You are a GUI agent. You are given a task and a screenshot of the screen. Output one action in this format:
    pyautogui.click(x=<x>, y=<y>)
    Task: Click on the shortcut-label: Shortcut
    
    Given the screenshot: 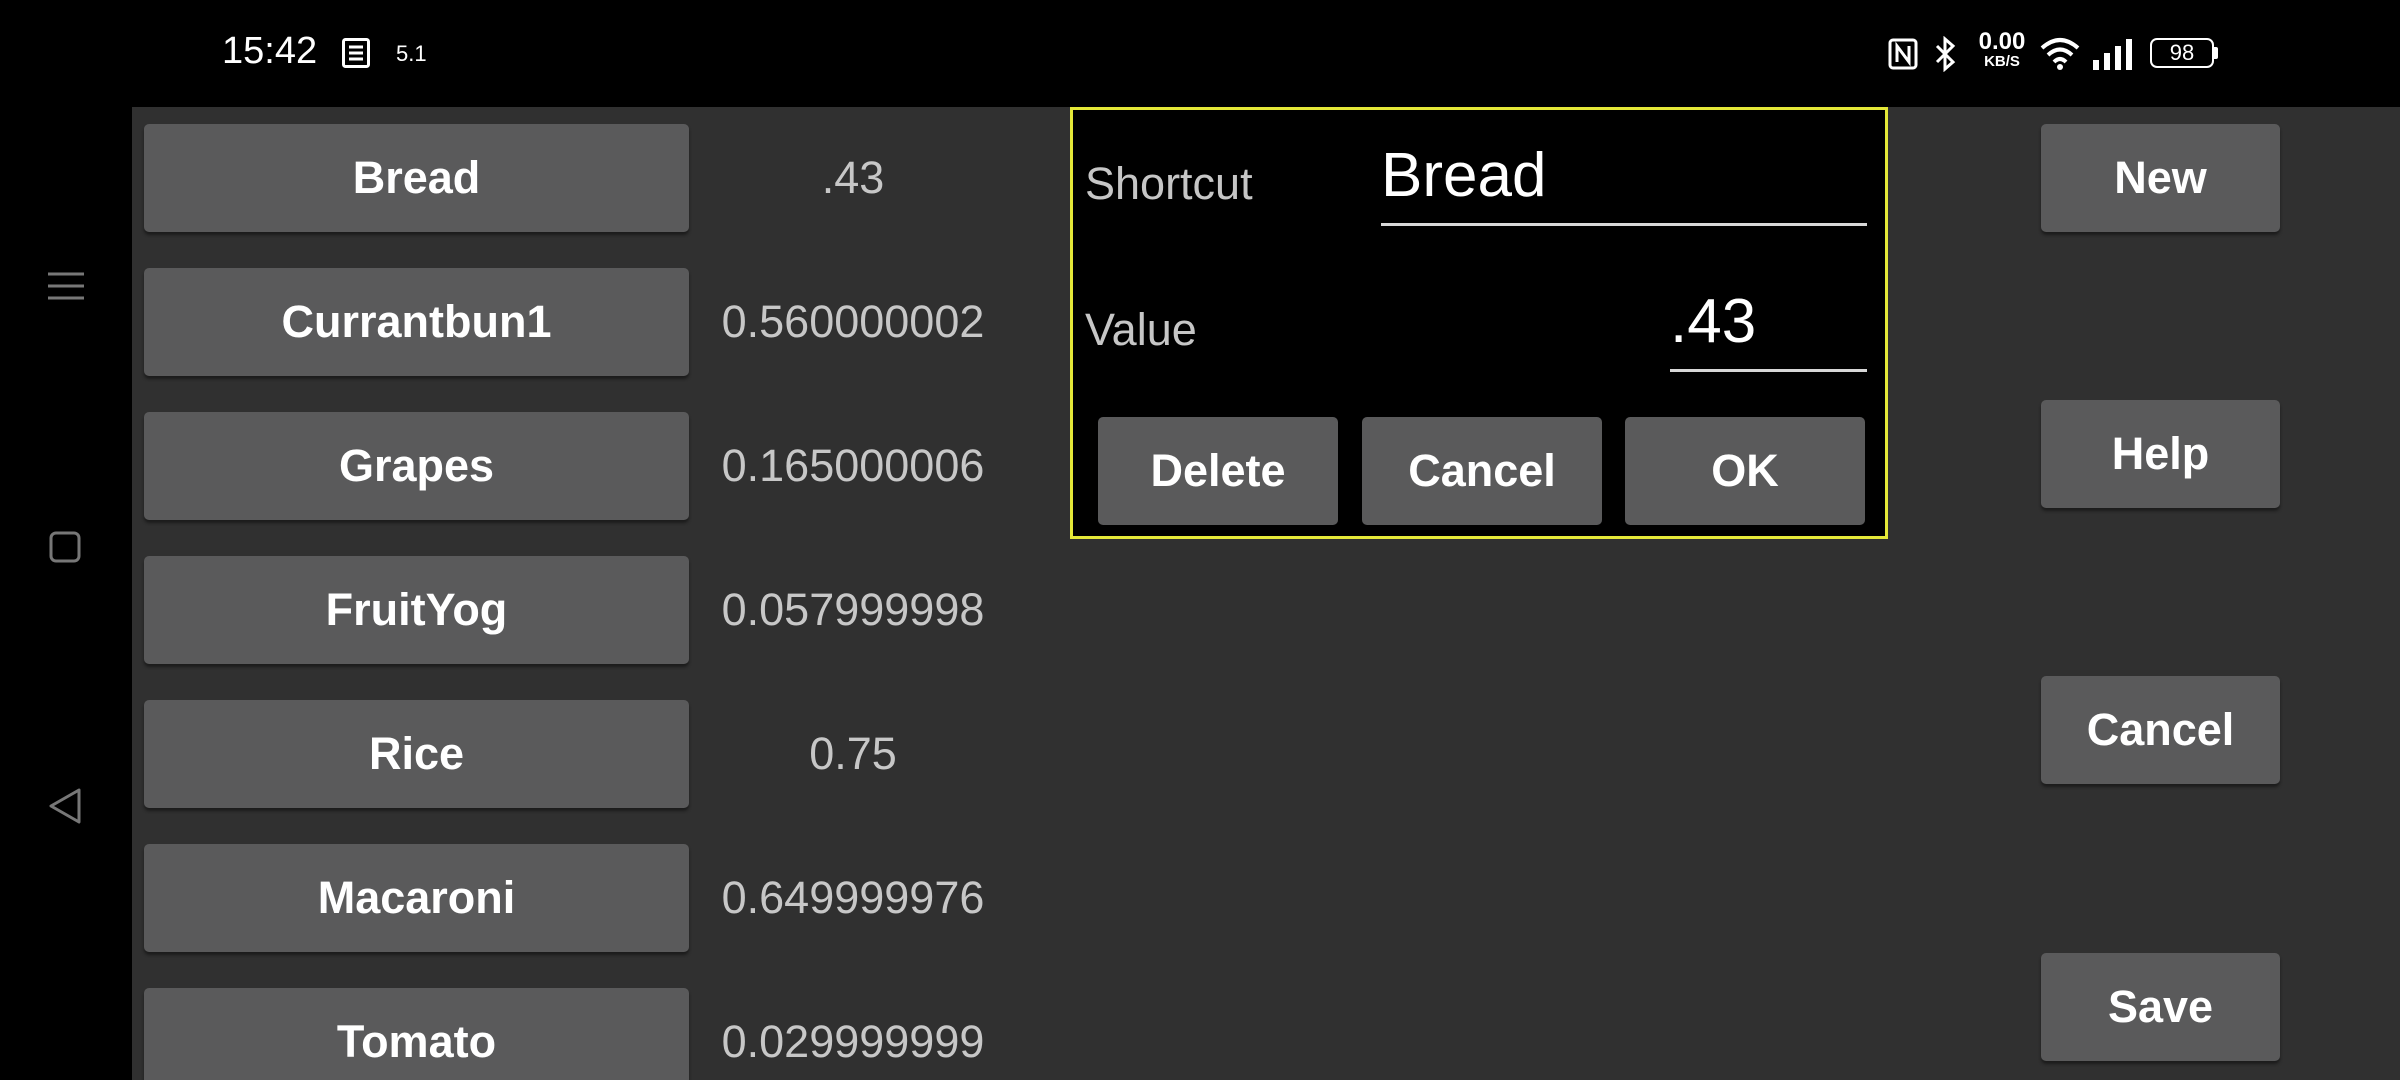 What is the action you would take?
    pyautogui.click(x=1169, y=183)
    